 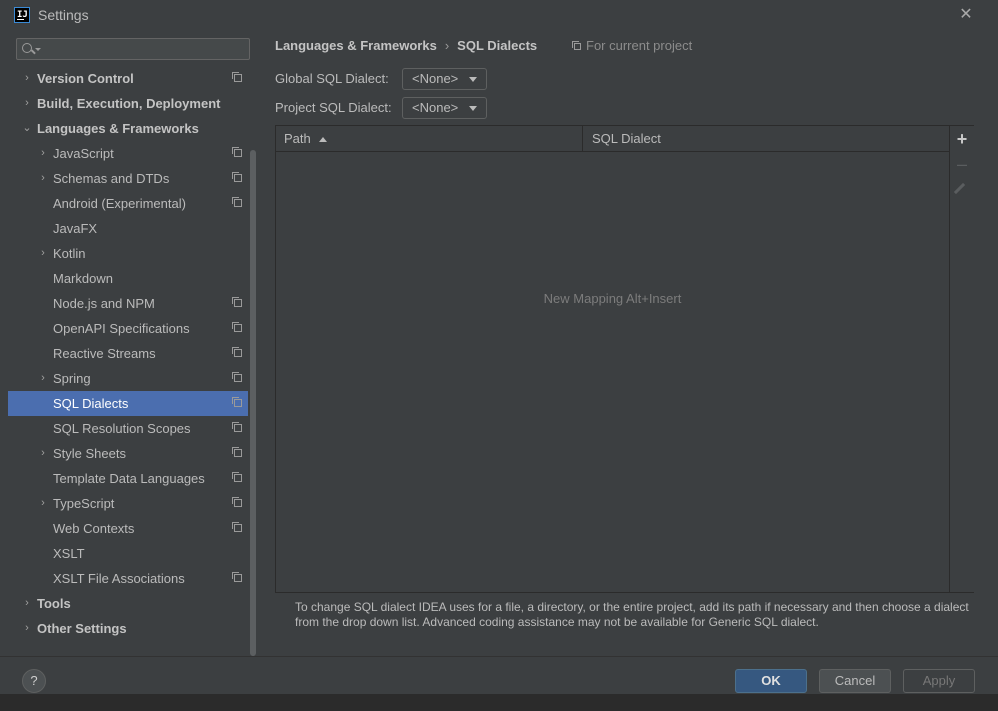 What do you see at coordinates (104, 303) in the screenshot?
I see `sidebar-item-label: Node.js and NPM` at bounding box center [104, 303].